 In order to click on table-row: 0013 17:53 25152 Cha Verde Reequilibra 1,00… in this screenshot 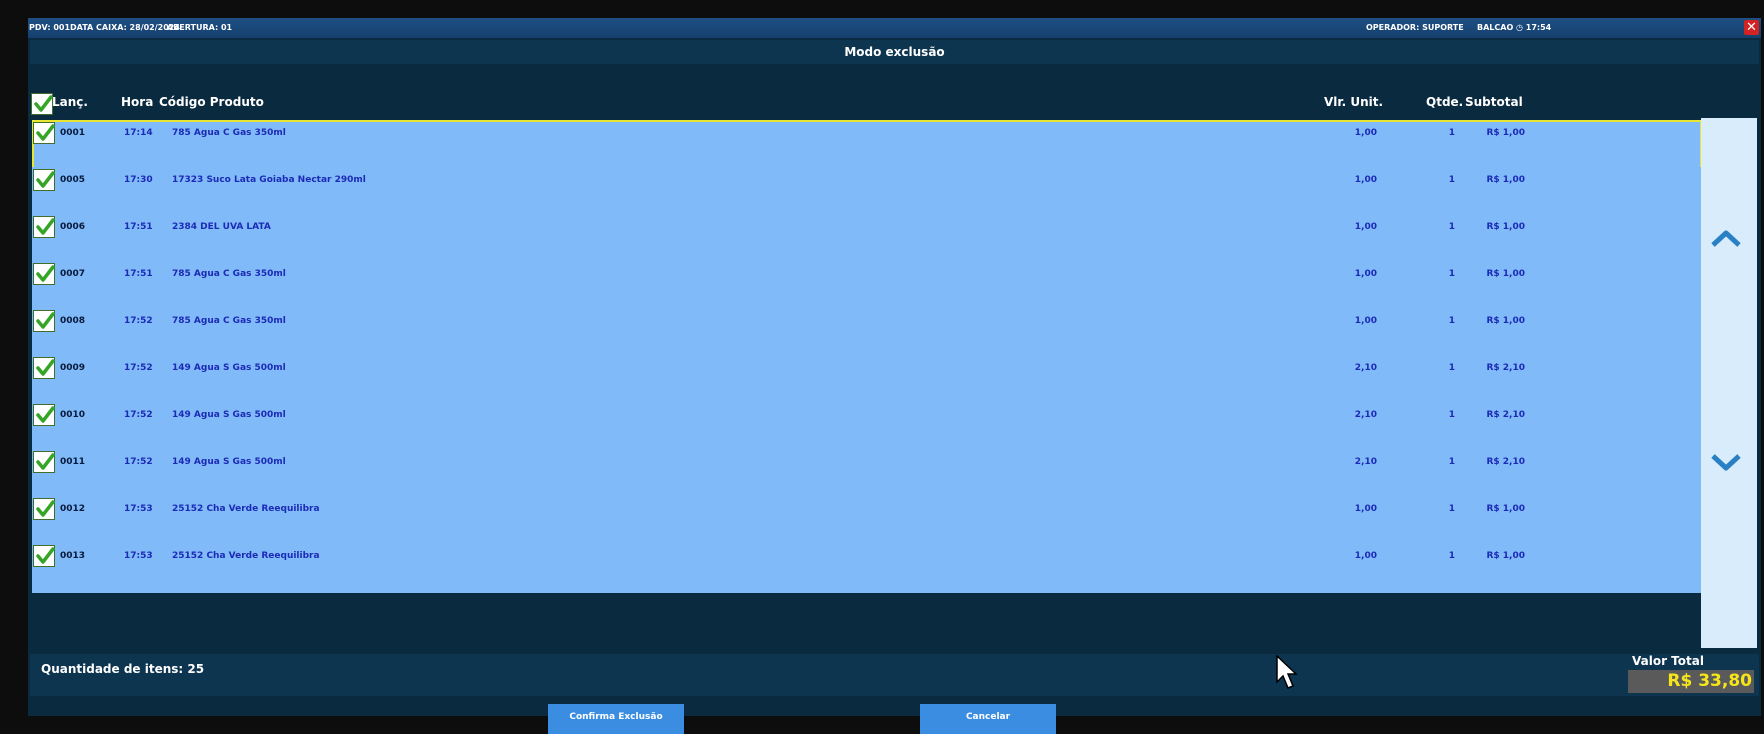, I will do `click(867, 568)`.